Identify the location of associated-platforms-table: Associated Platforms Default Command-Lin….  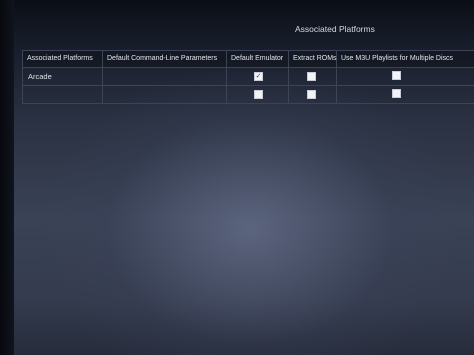
(248, 77).